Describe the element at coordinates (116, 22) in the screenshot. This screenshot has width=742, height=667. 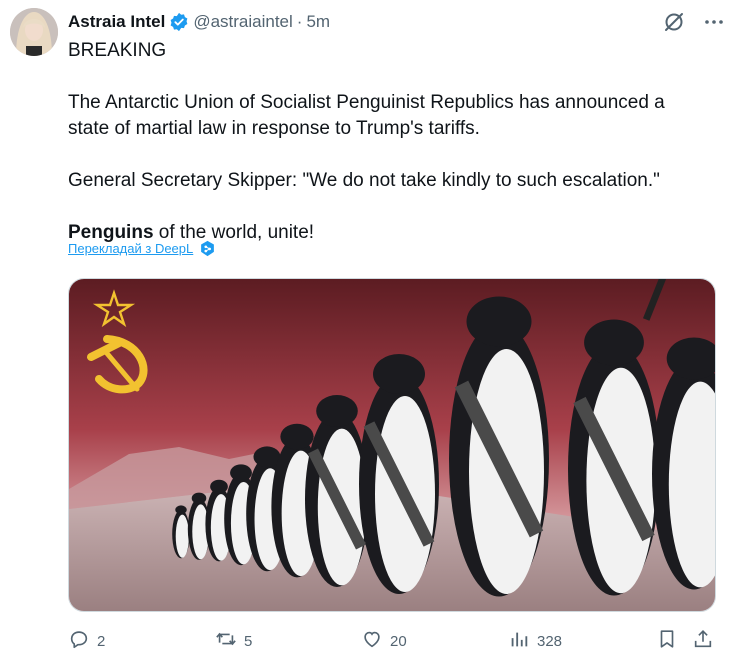
I see `author-name: Astraia Intel` at that location.